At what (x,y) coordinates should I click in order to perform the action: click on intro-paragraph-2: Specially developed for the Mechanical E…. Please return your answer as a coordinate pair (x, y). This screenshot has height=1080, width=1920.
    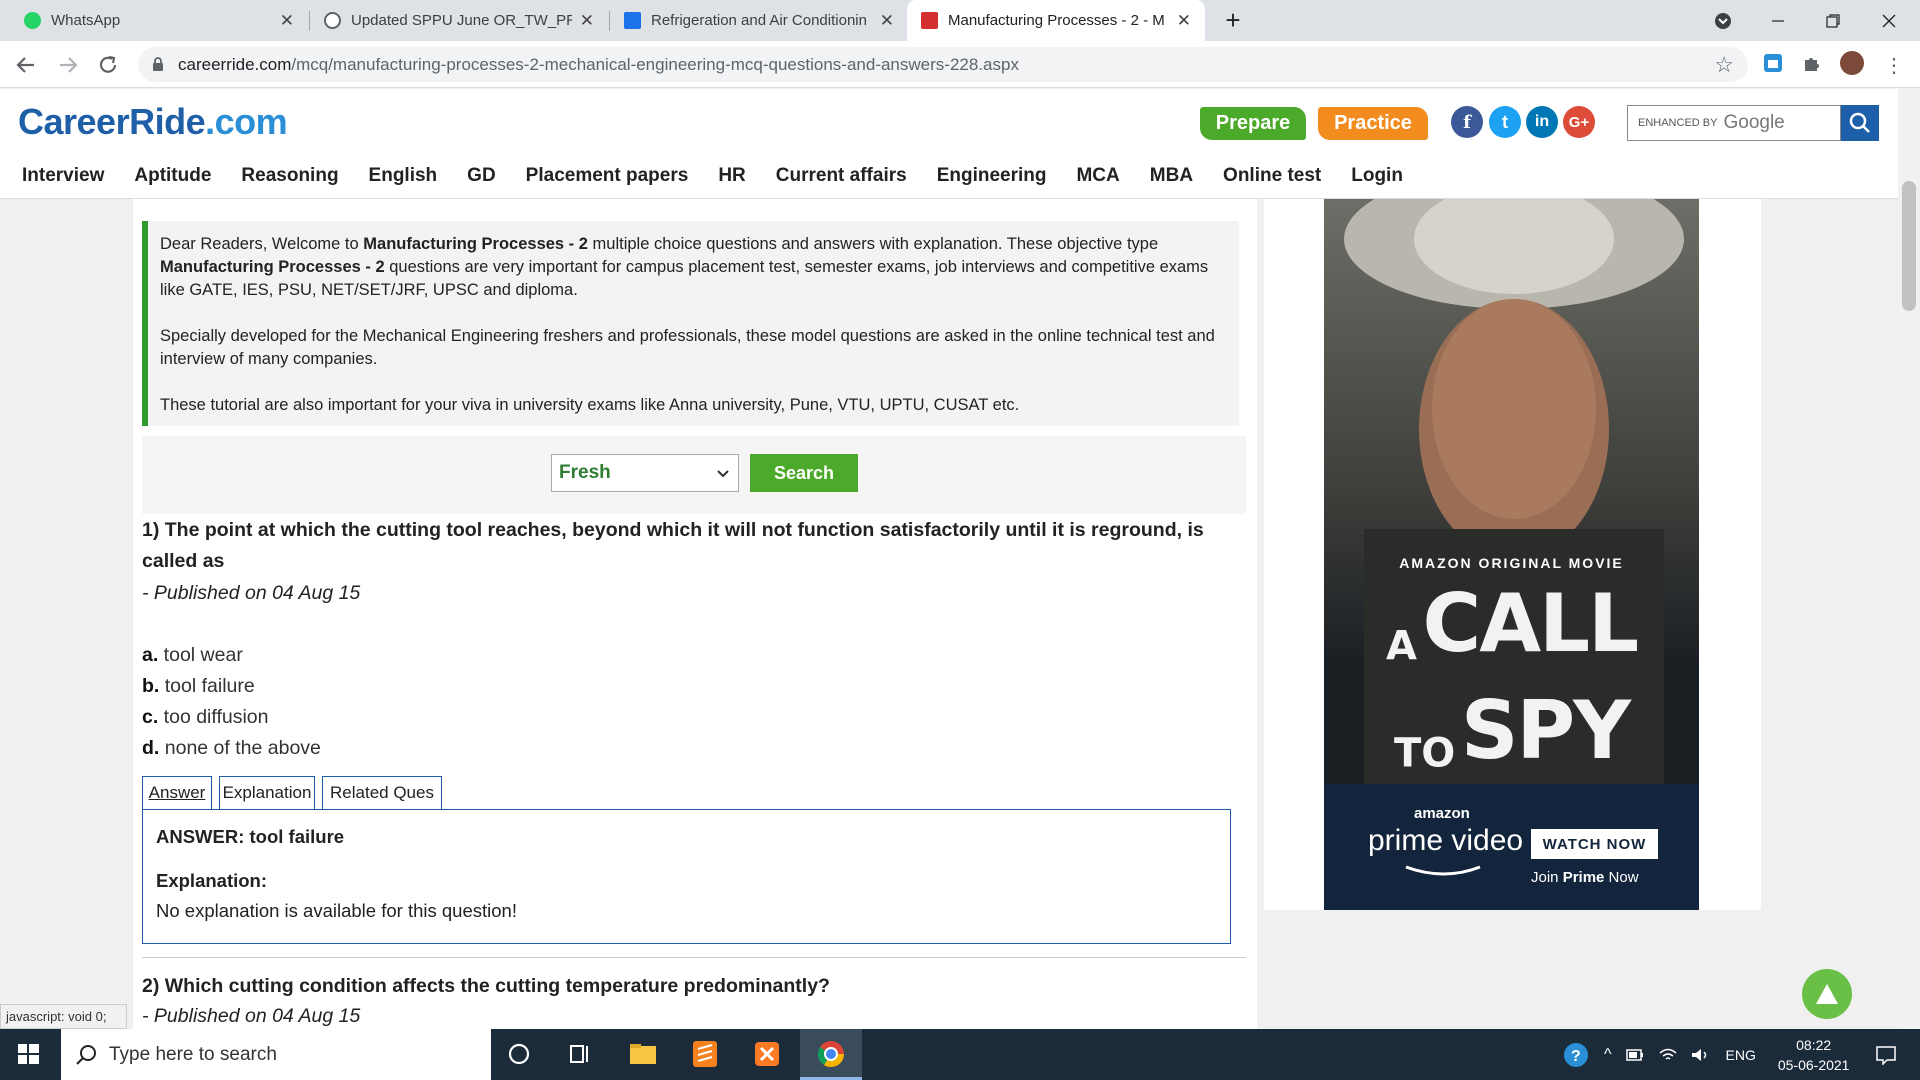
    Looking at the image, I should click on (687, 347).